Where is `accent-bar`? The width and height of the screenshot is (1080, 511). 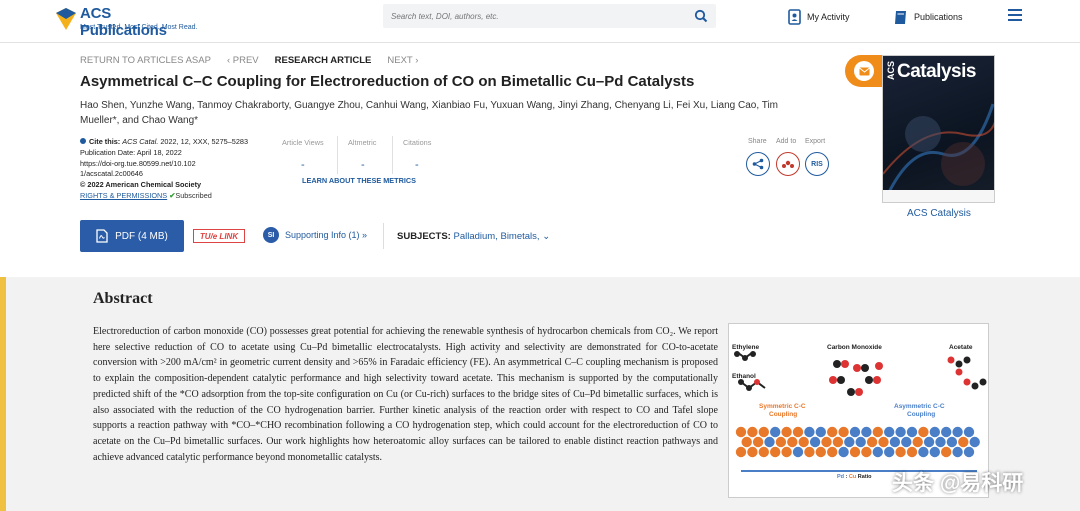 accent-bar is located at coordinates (3, 394).